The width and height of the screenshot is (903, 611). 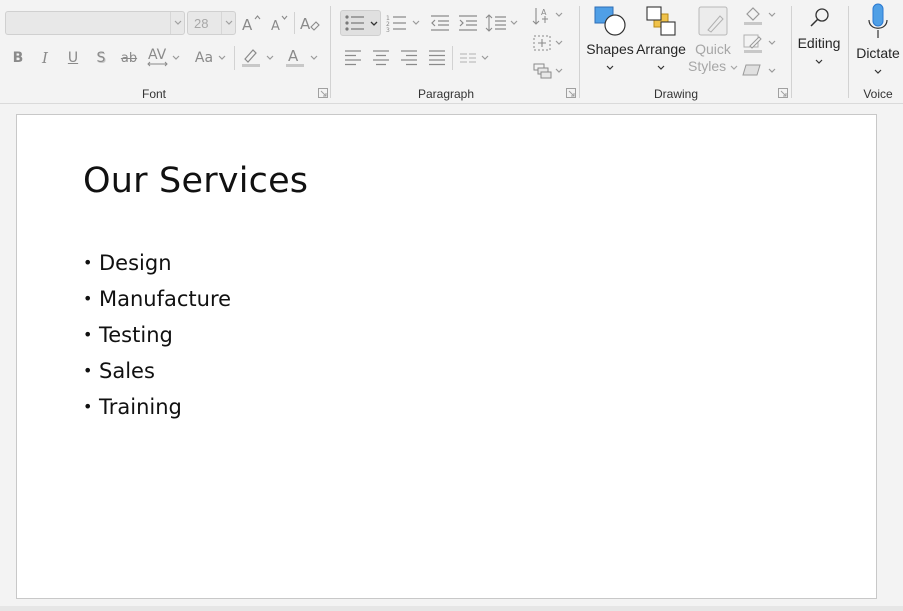 I want to click on align-text-button, so click(x=542, y=43).